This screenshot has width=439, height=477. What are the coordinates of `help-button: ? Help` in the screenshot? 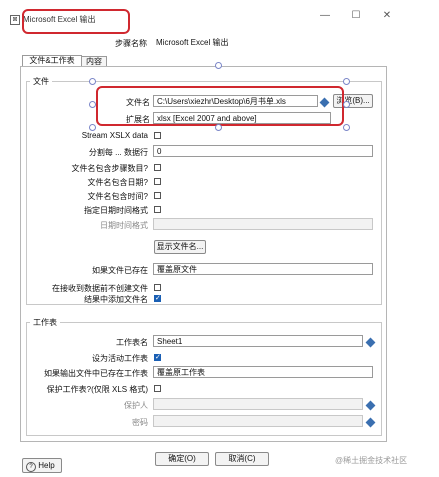 It's located at (42, 465).